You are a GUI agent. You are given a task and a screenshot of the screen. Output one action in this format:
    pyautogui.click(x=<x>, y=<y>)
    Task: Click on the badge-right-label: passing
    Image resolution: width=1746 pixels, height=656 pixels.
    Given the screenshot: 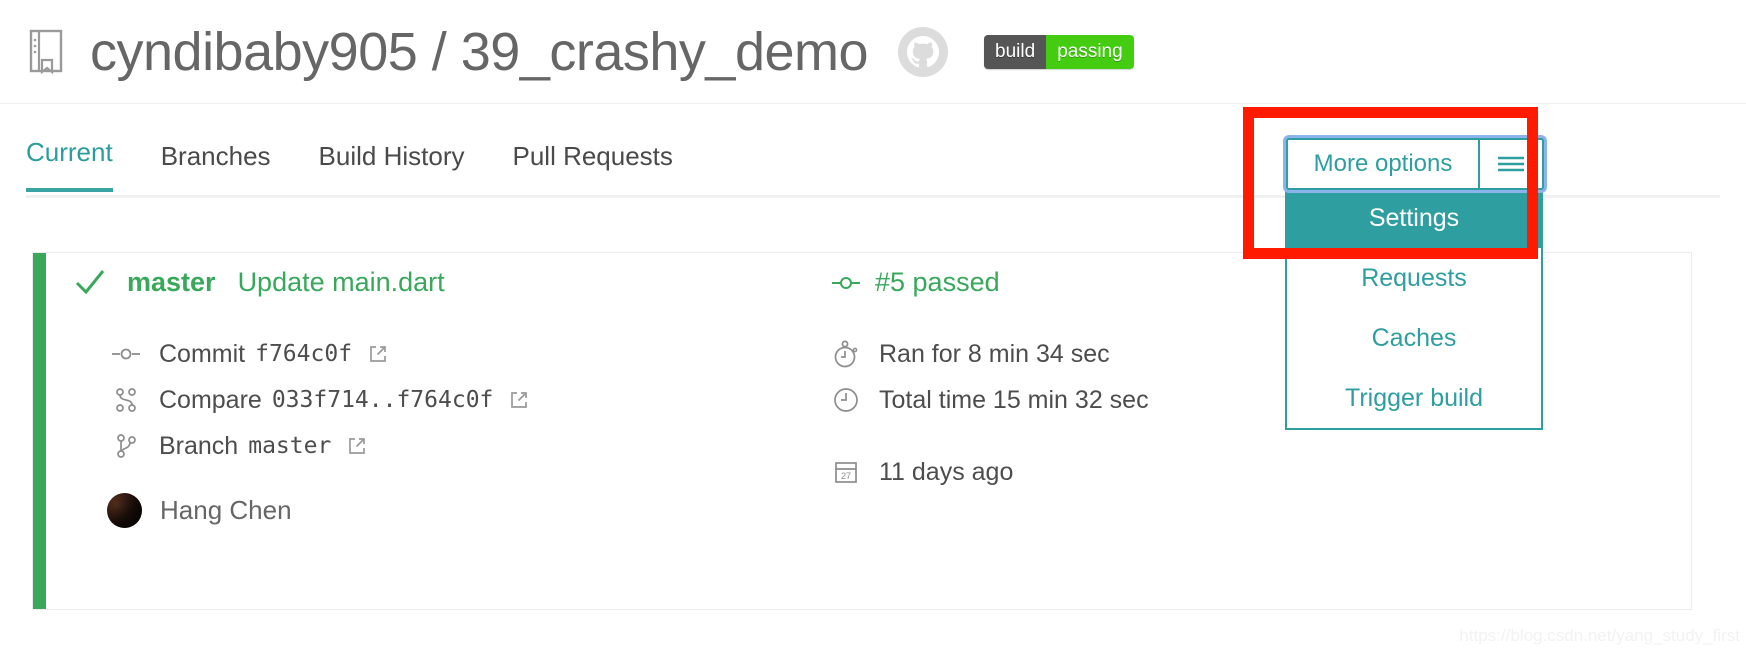 What is the action you would take?
    pyautogui.click(x=1090, y=51)
    